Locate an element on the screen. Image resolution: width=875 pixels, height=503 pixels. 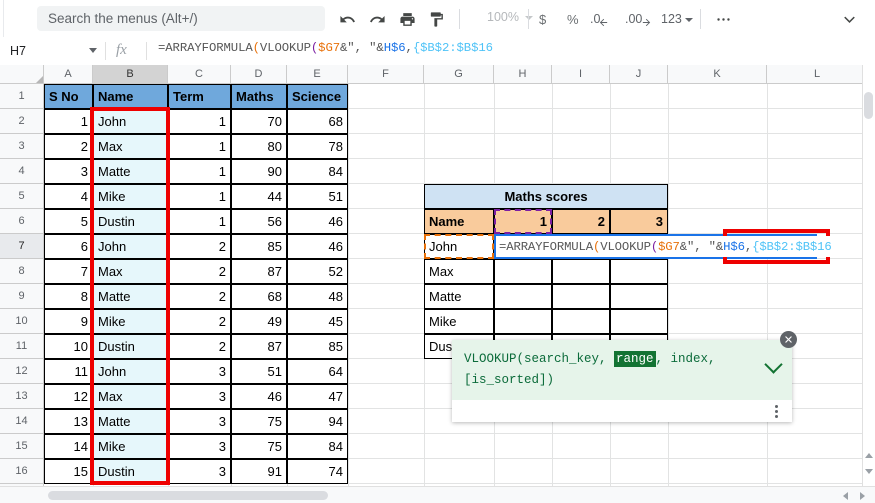
table-cell: 51 is located at coordinates (317, 196).